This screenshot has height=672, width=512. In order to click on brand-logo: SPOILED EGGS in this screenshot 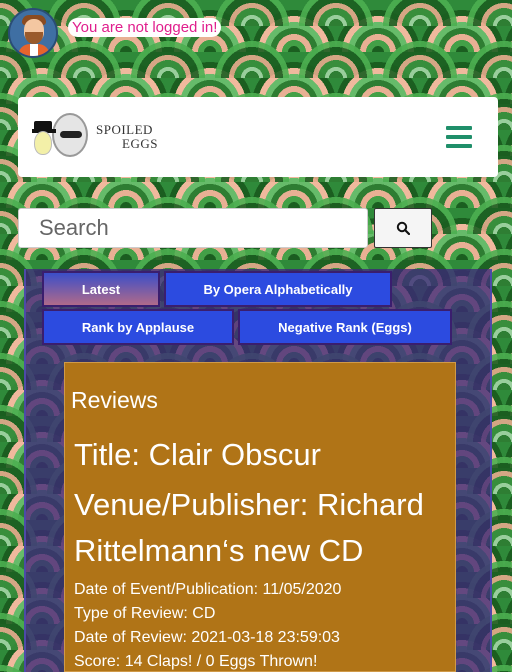, I will do `click(95, 137)`.